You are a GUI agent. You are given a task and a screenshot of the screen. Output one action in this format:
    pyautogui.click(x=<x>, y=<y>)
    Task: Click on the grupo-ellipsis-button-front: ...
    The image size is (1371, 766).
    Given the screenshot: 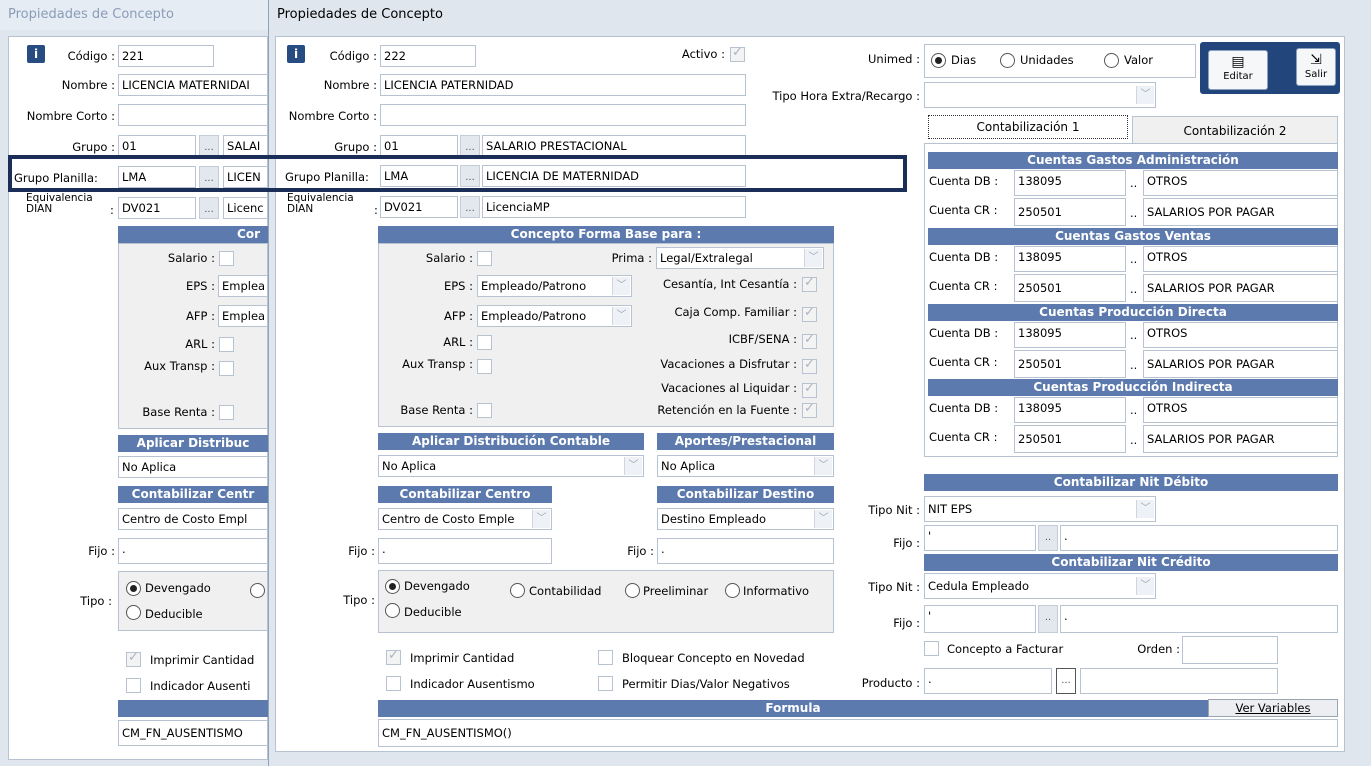 What is the action you would take?
    pyautogui.click(x=470, y=146)
    